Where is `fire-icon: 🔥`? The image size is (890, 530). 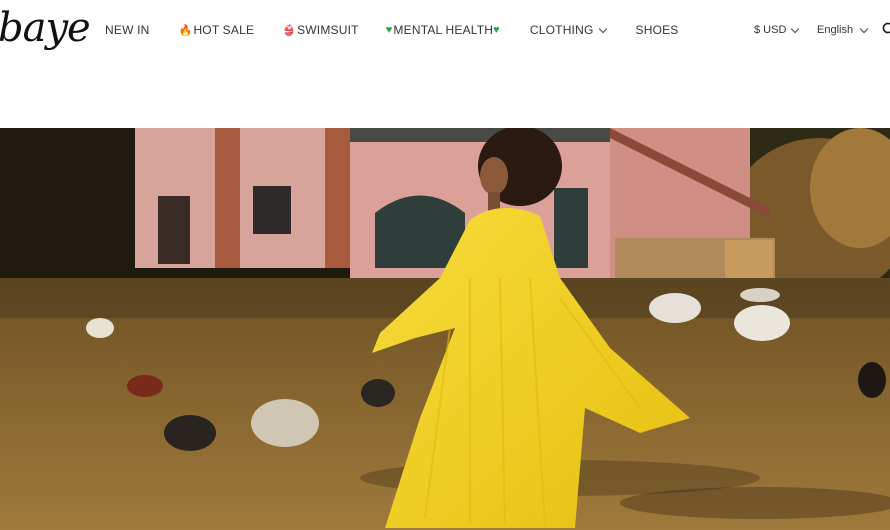 fire-icon: 🔥 is located at coordinates (185, 30).